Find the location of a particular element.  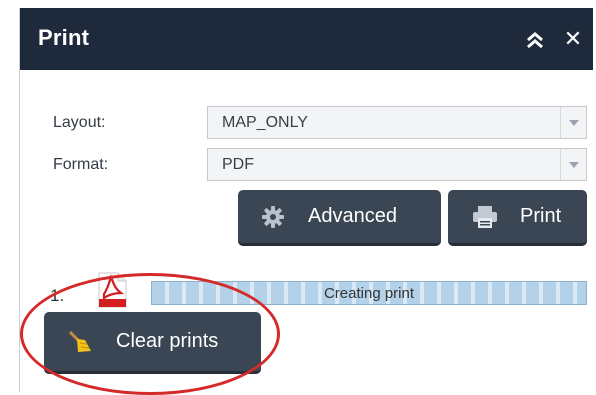

clear-prints-button: Clear prints is located at coordinates (152, 343).